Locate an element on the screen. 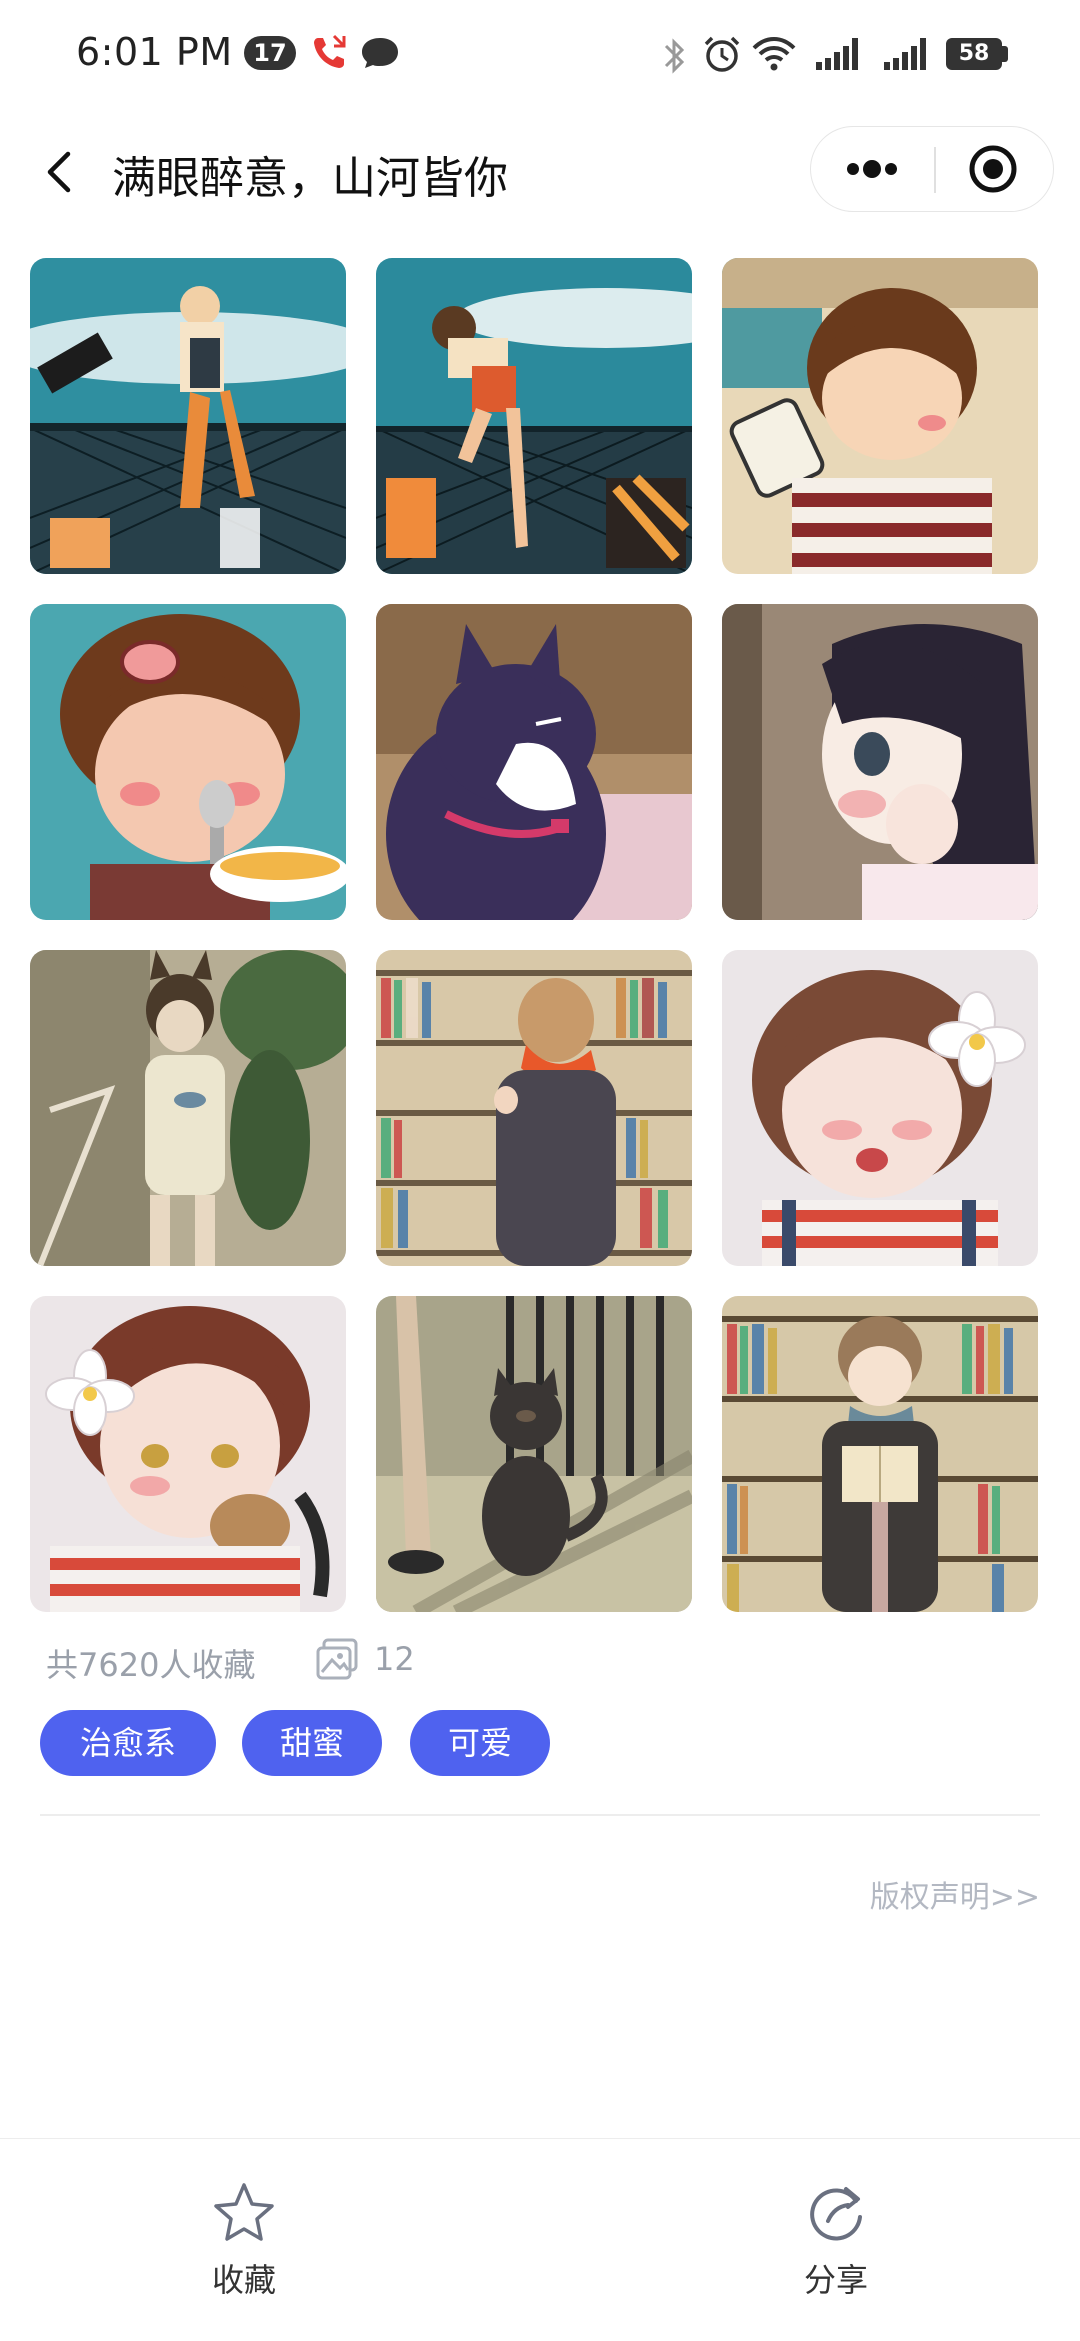 This screenshot has height=2341, width=1080. illustration-cat-ear-girl-yawning is located at coordinates (188, 1108).